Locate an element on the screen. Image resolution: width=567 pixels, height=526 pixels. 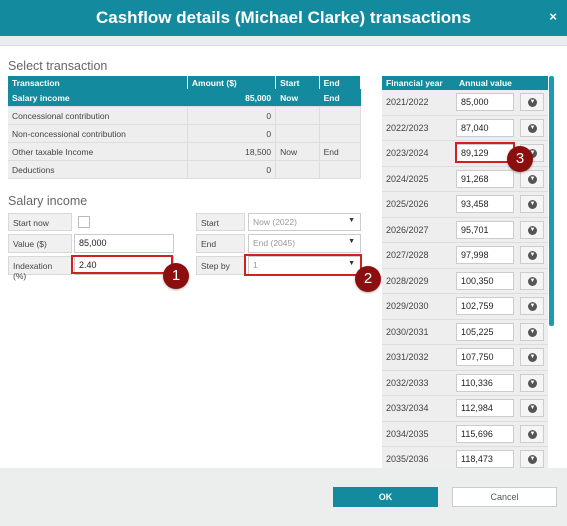
year-row: 2032/2033 110,336 ▼ is located at coordinates (465, 383).